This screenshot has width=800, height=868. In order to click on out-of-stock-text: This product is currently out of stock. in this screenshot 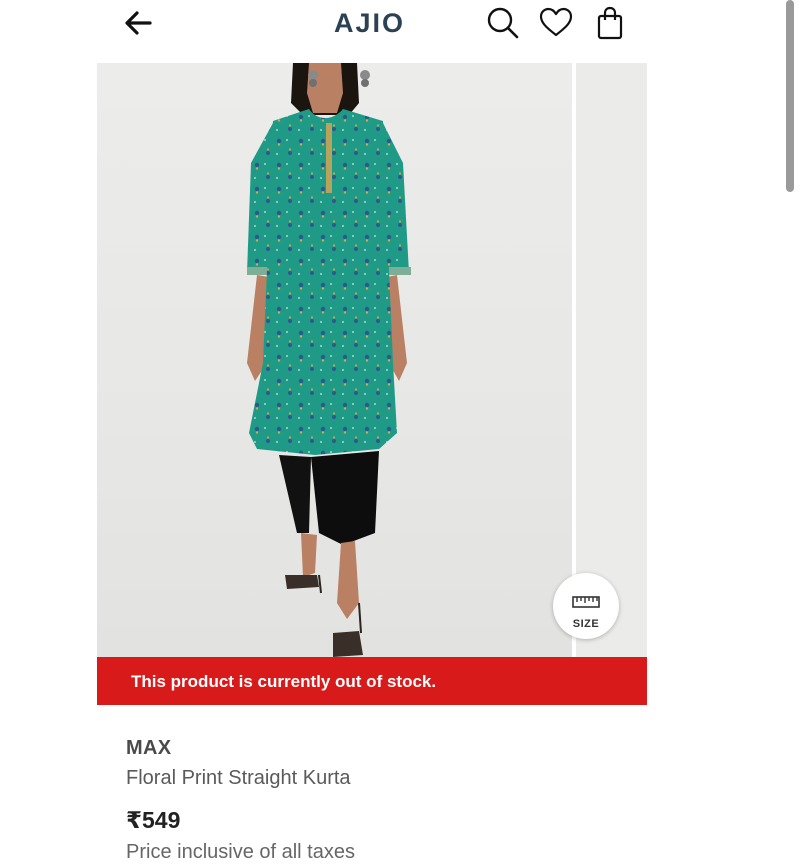, I will do `click(284, 681)`.